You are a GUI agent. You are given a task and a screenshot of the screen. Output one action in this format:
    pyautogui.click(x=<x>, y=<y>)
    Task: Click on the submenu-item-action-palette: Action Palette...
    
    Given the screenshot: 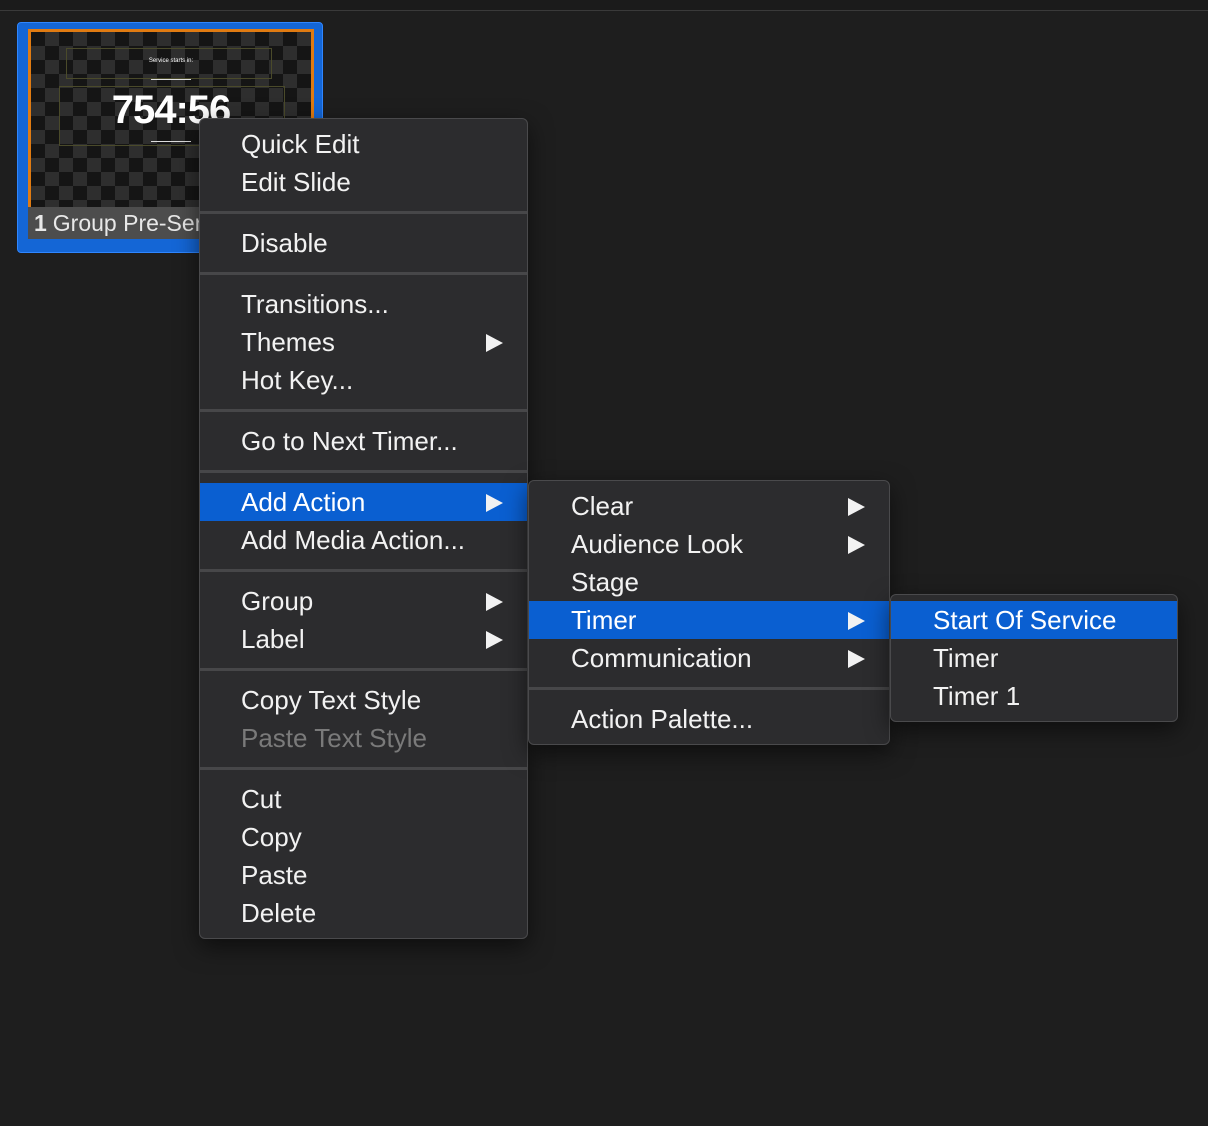 What is the action you would take?
    pyautogui.click(x=709, y=719)
    